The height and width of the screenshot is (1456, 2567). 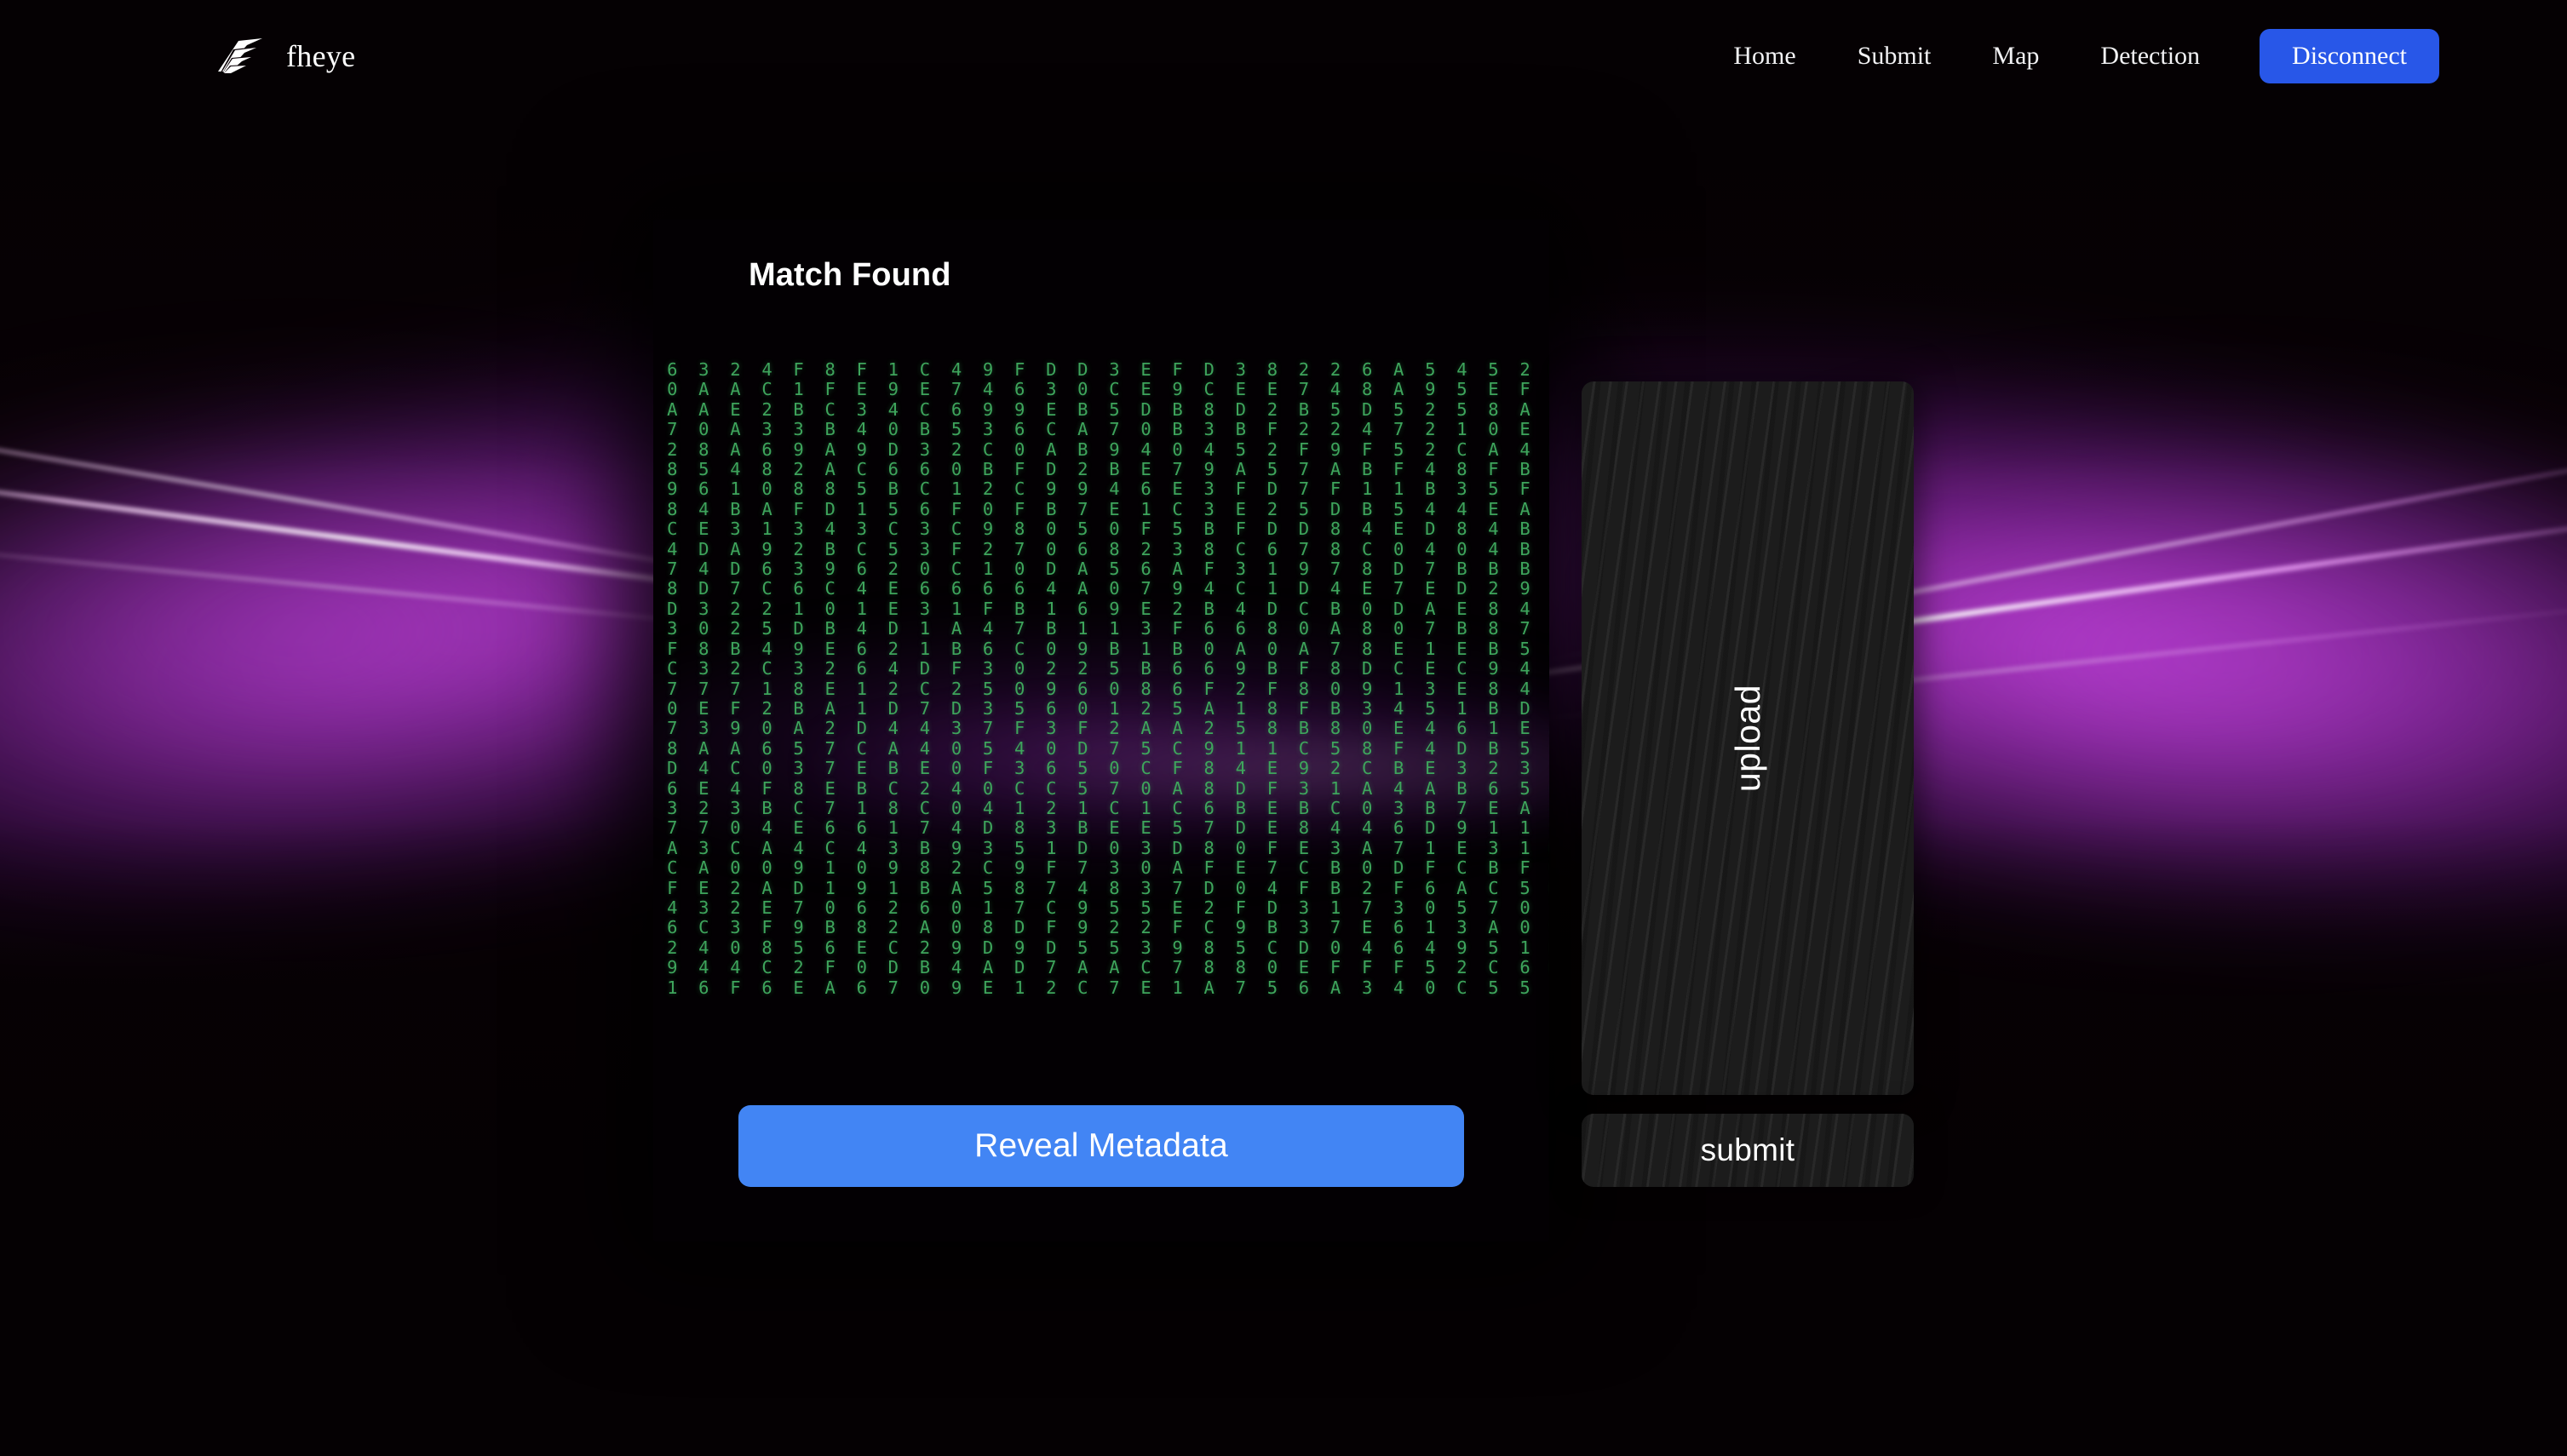 What do you see at coordinates (2349, 56) in the screenshot?
I see `disconnect-button: Disconnect` at bounding box center [2349, 56].